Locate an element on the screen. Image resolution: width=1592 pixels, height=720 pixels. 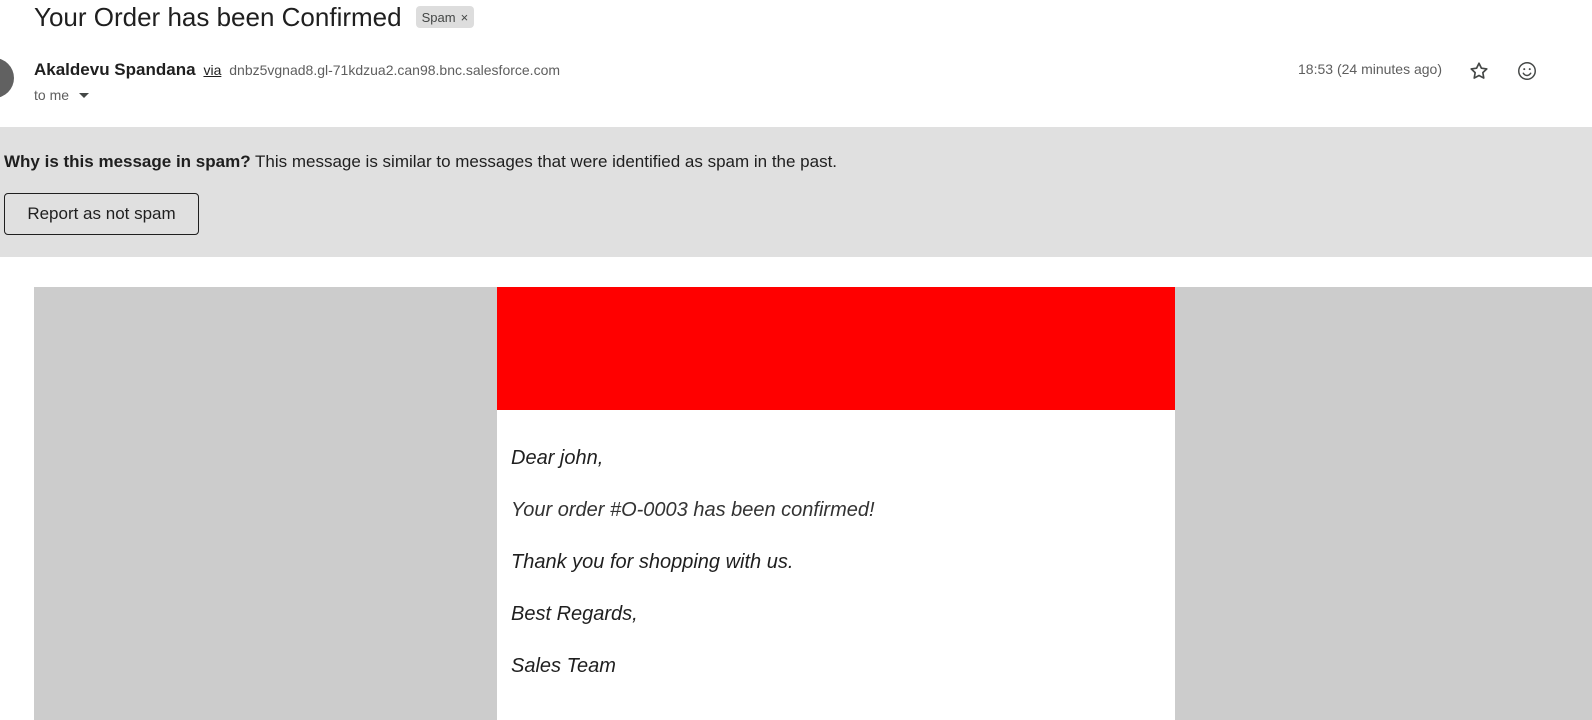
chevron-down-icon is located at coordinates (84, 95).